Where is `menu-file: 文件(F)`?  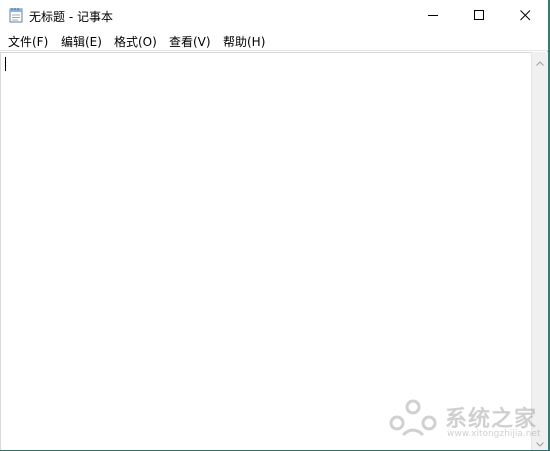
menu-file: 文件(F) is located at coordinates (28, 41).